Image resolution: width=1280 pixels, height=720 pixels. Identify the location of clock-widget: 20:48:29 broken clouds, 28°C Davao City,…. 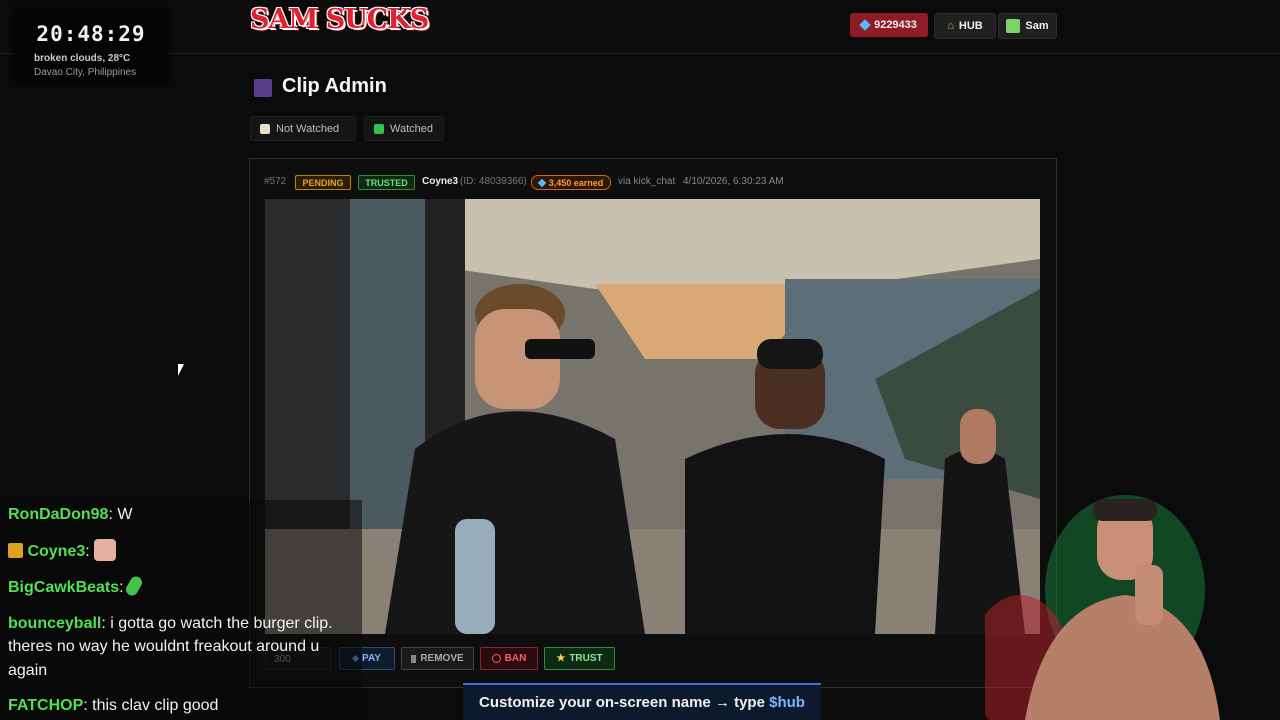
(91, 46).